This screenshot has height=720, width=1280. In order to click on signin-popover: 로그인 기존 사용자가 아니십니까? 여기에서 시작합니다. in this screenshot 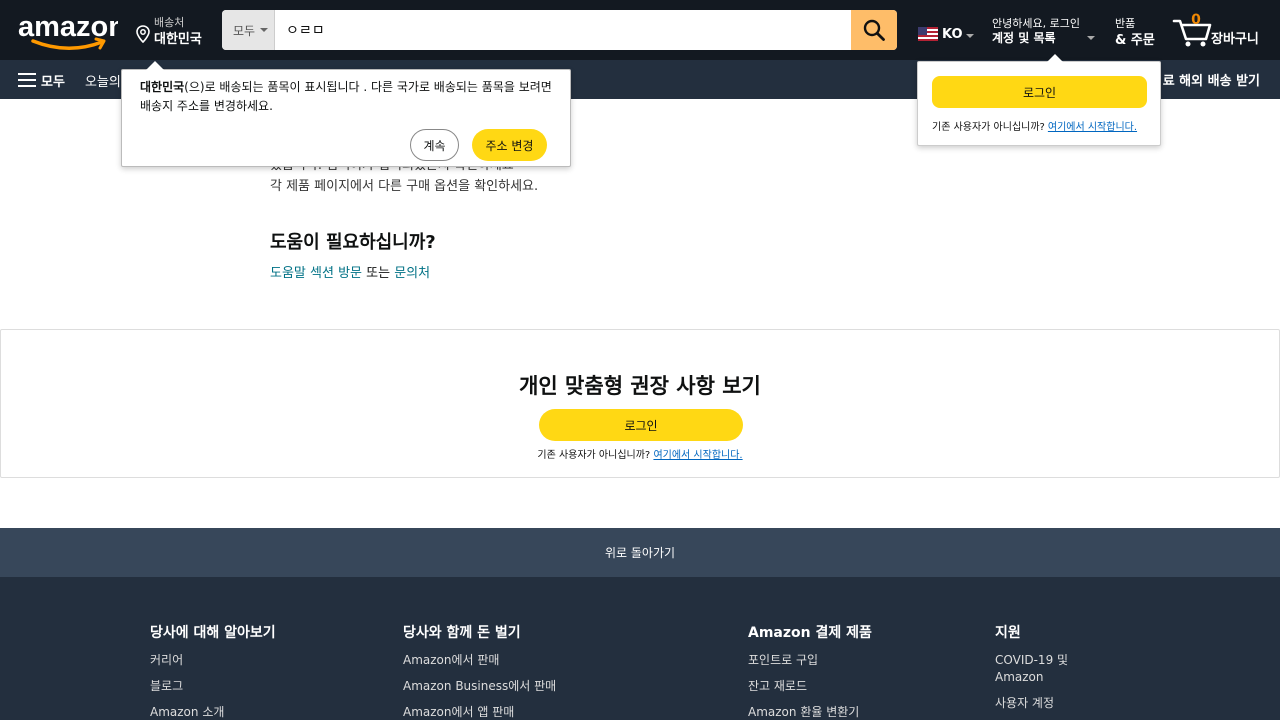, I will do `click(1039, 100)`.